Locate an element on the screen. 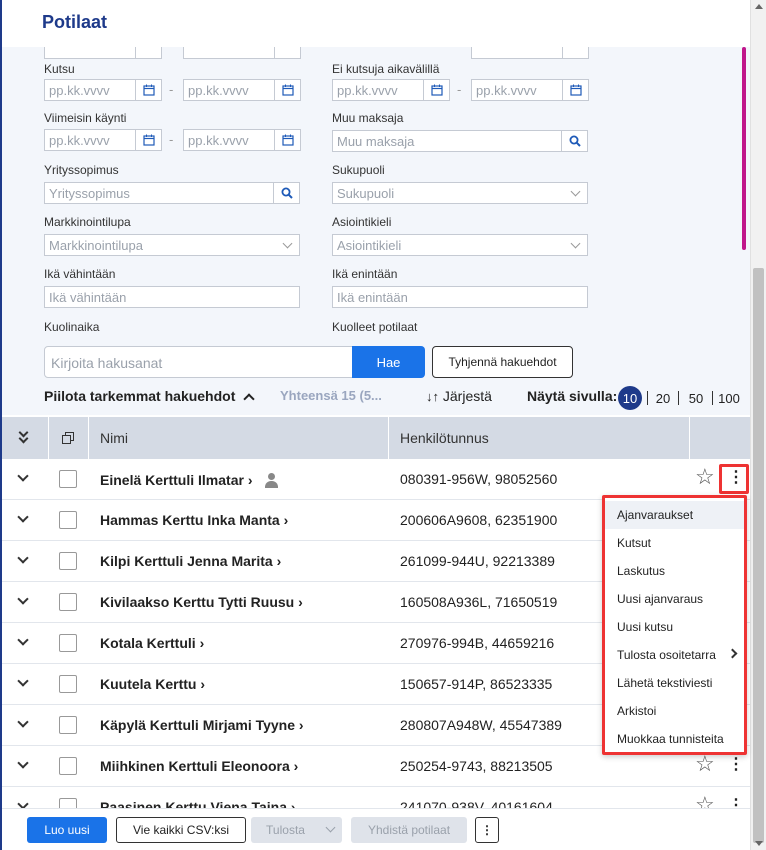 Image resolution: width=766 pixels, height=850 pixels. scrollbar is located at coordinates (758, 425).